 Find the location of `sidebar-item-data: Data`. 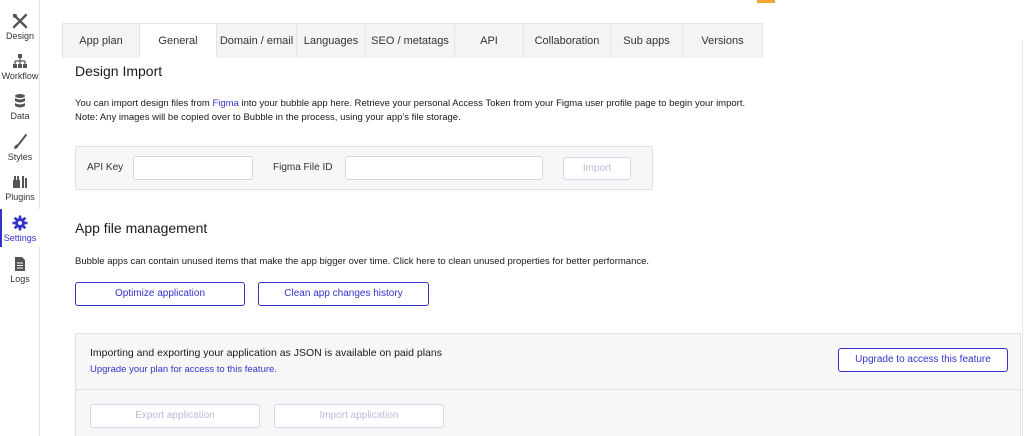

sidebar-item-data: Data is located at coordinates (20, 106).